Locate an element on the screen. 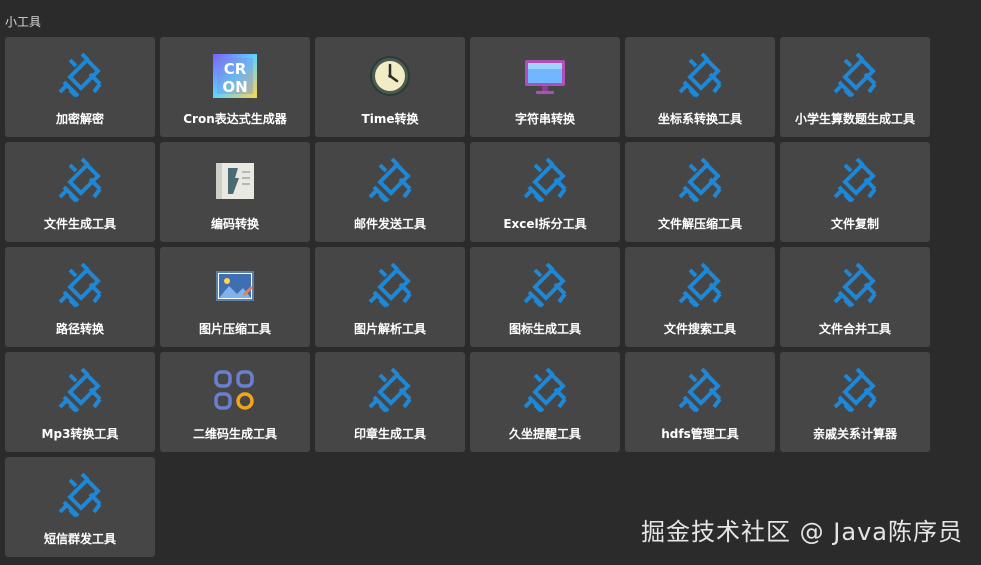 The image size is (981, 565). tool-tile: 坐标系转换工具 is located at coordinates (700, 87).